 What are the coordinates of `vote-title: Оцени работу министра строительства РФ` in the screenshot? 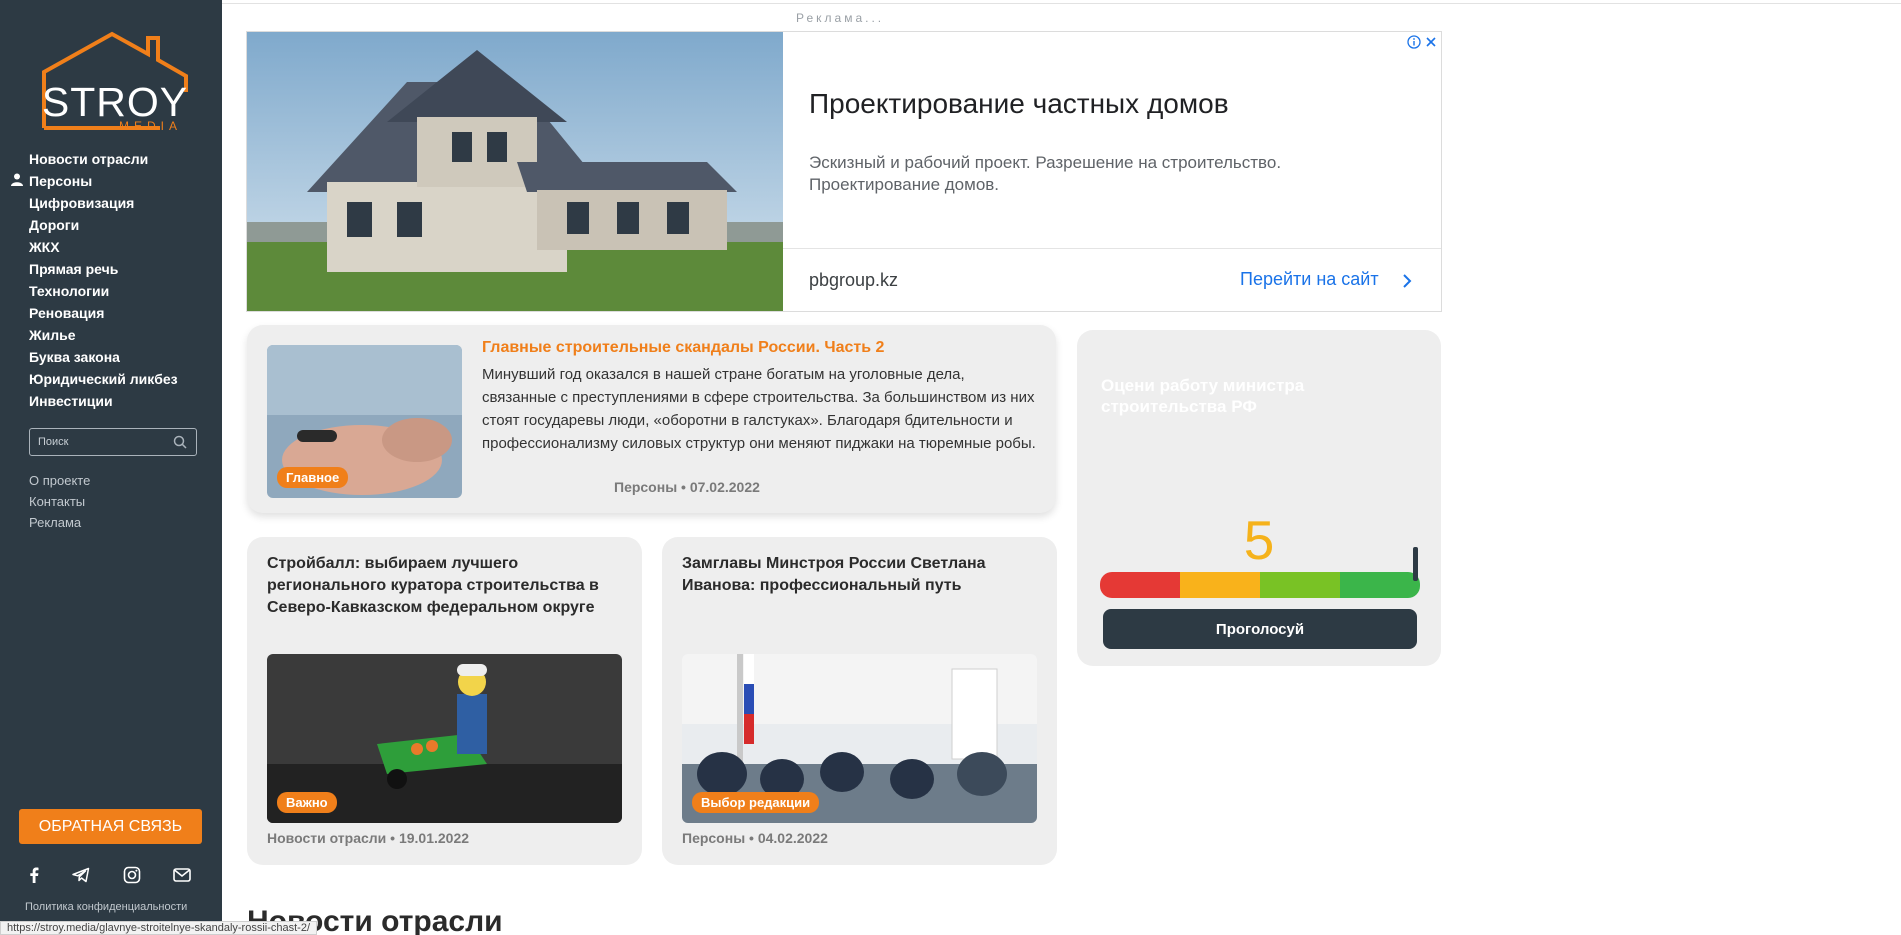 It's located at (1203, 396).